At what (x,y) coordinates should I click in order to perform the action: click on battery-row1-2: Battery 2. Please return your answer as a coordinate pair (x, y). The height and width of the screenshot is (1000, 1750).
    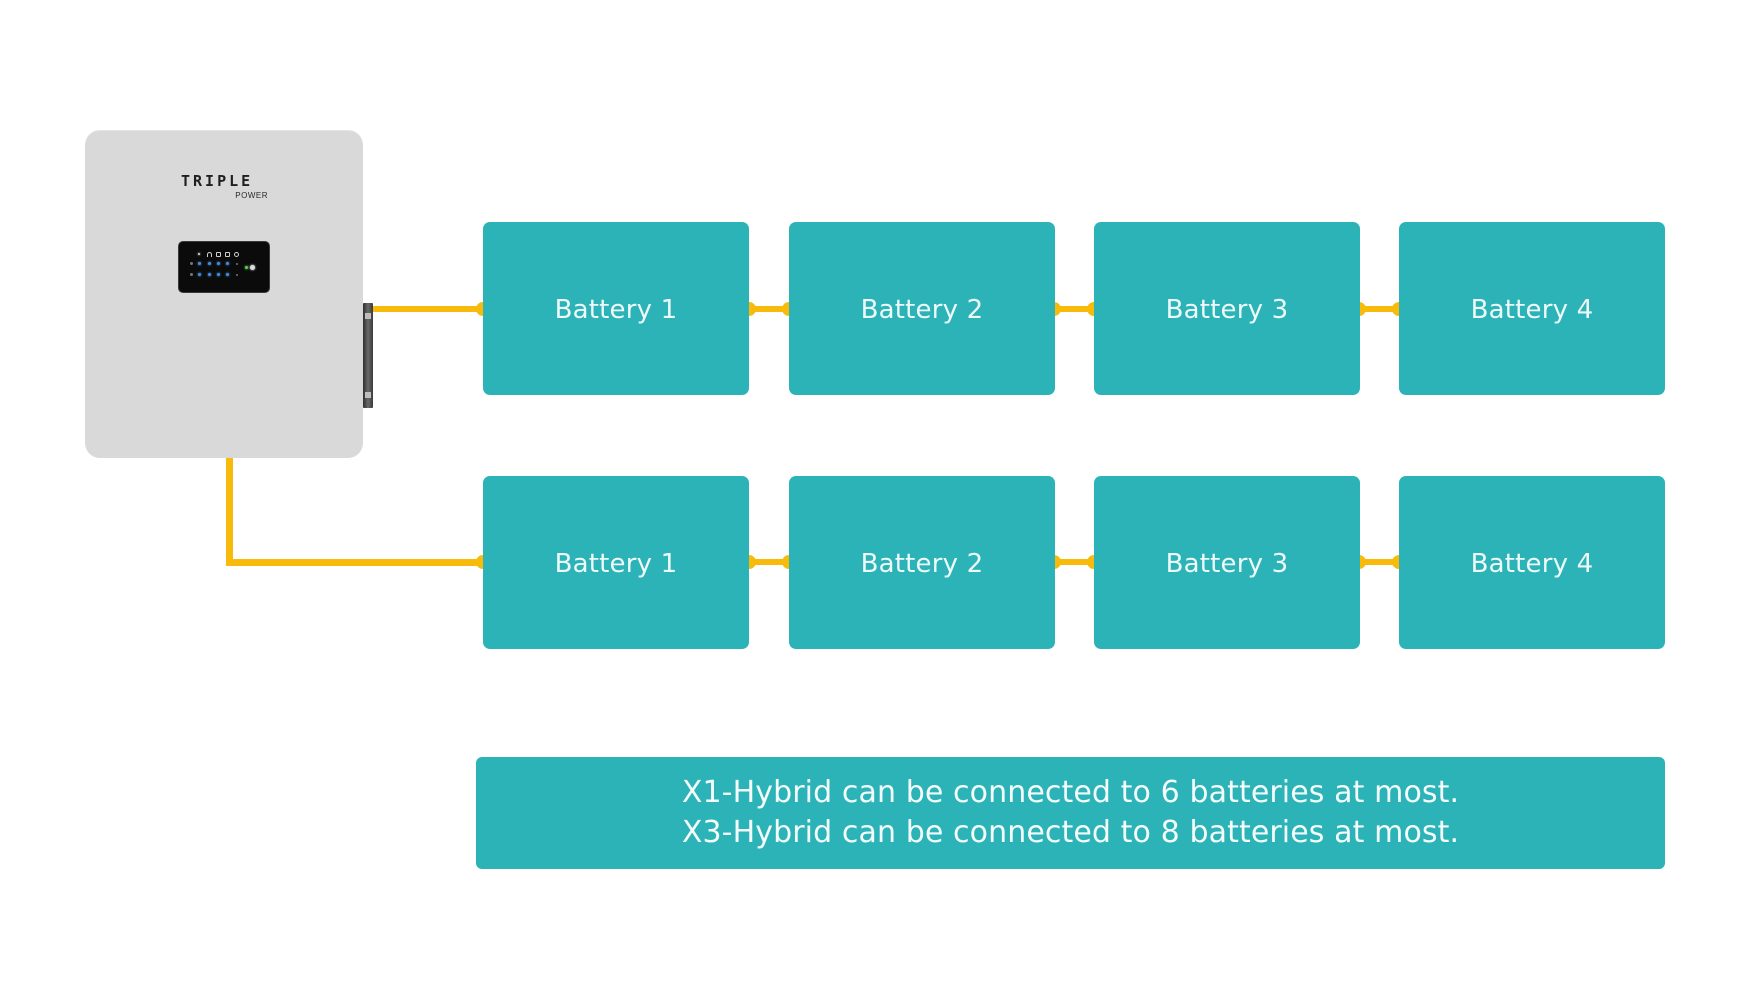
    Looking at the image, I should click on (922, 308).